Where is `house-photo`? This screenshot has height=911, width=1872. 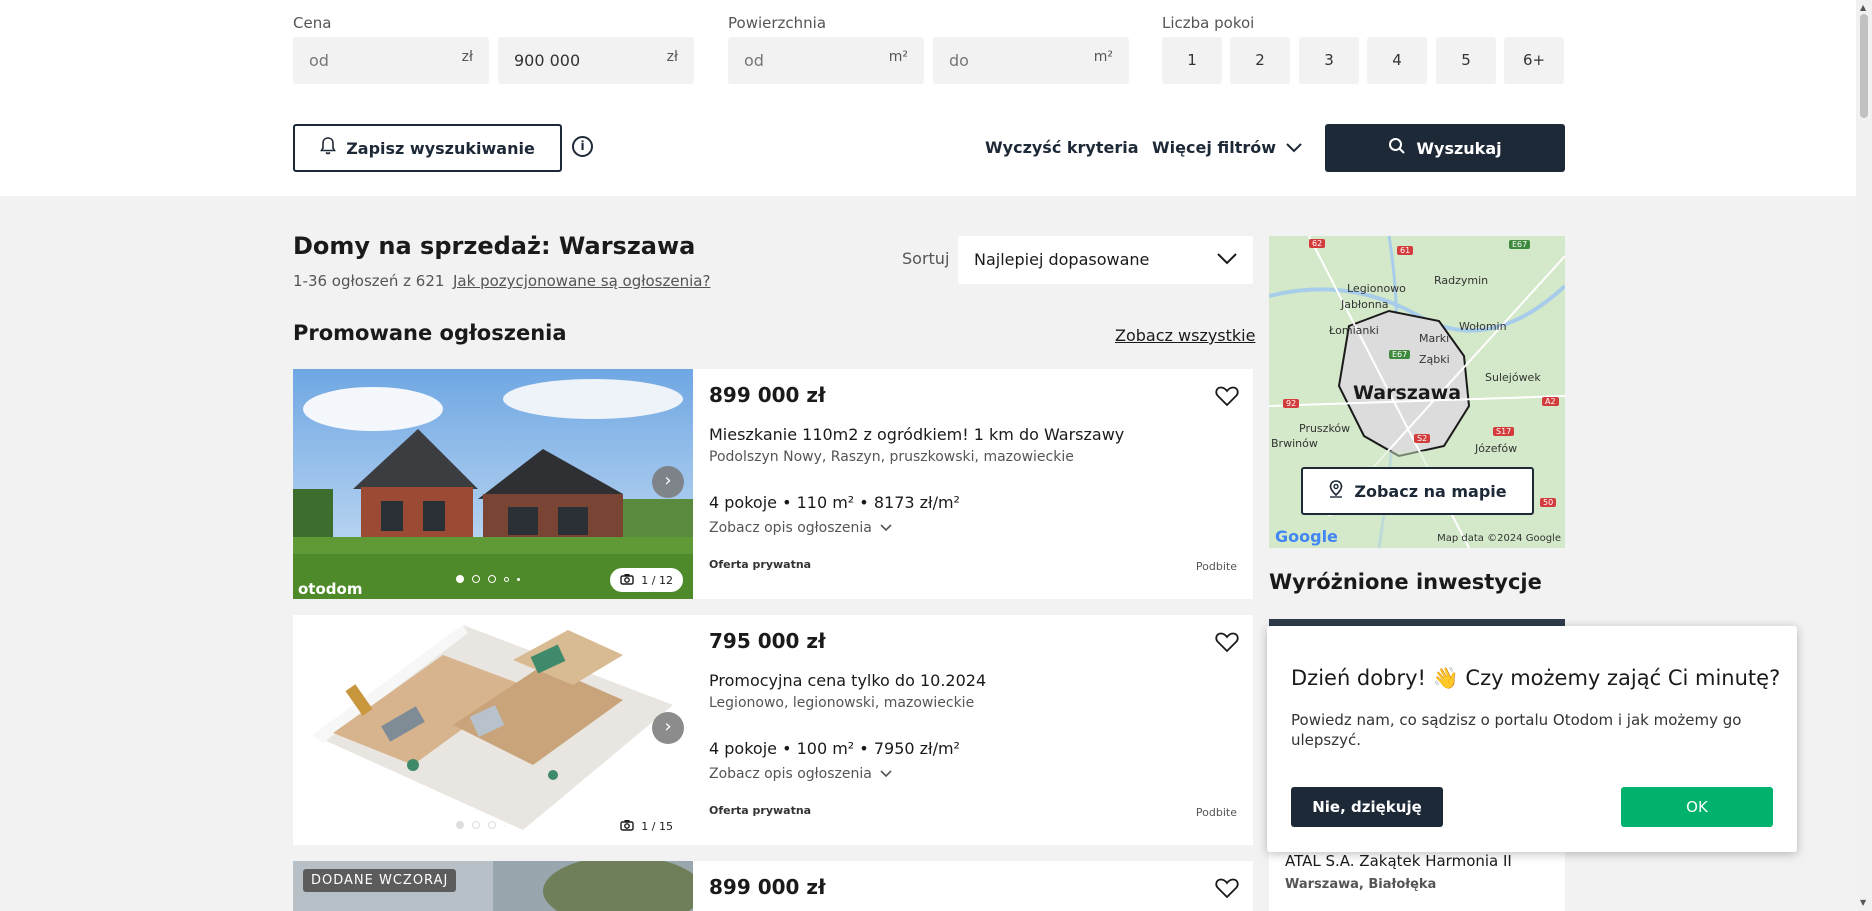
house-photo is located at coordinates (493, 484).